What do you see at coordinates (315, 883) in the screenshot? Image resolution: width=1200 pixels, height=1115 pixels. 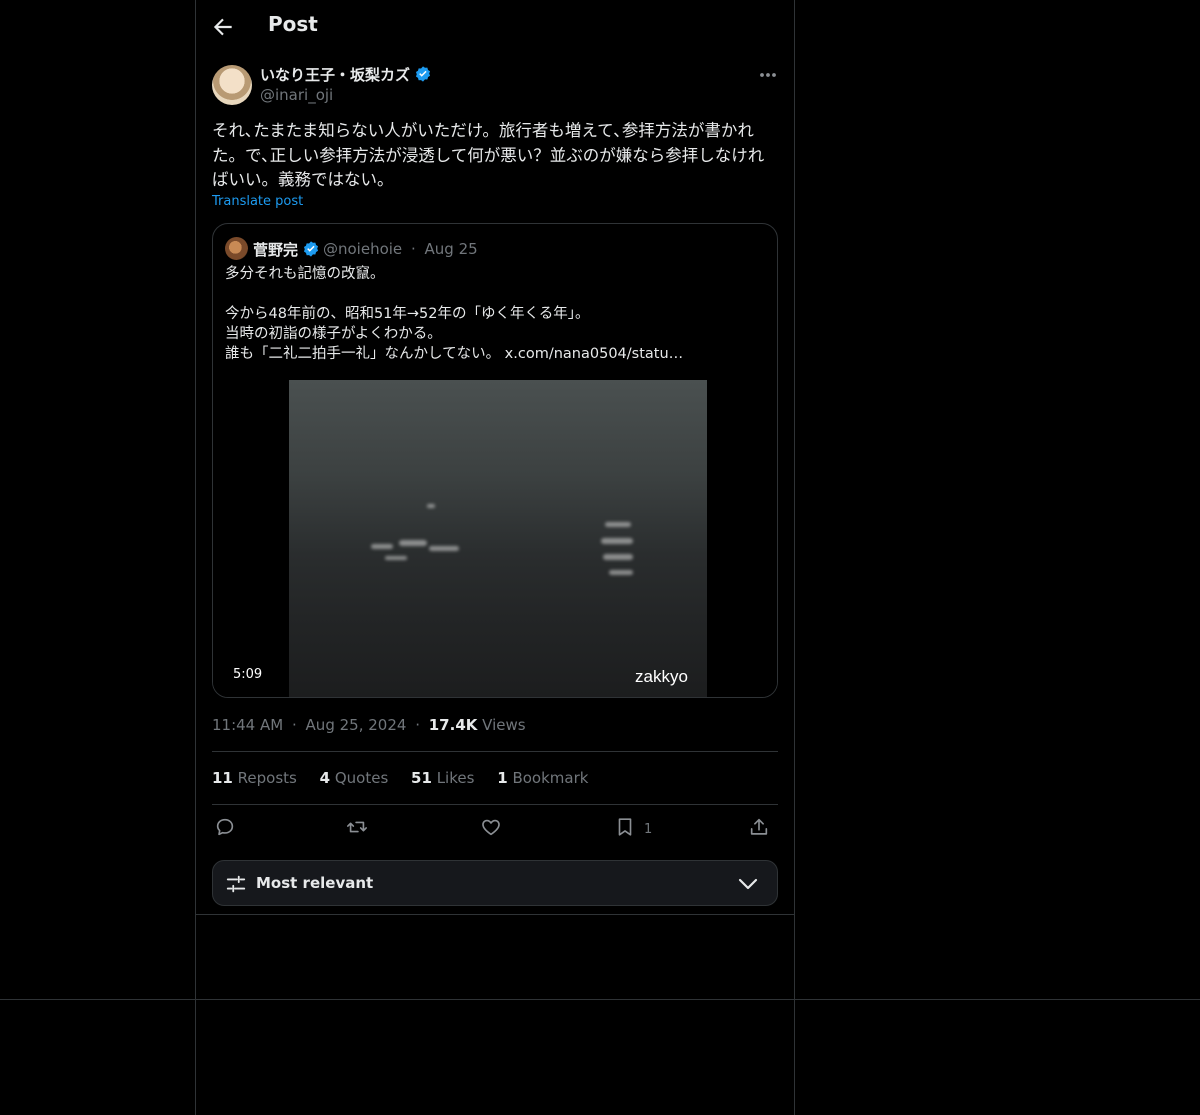 I see `sort-label: Most relevant` at bounding box center [315, 883].